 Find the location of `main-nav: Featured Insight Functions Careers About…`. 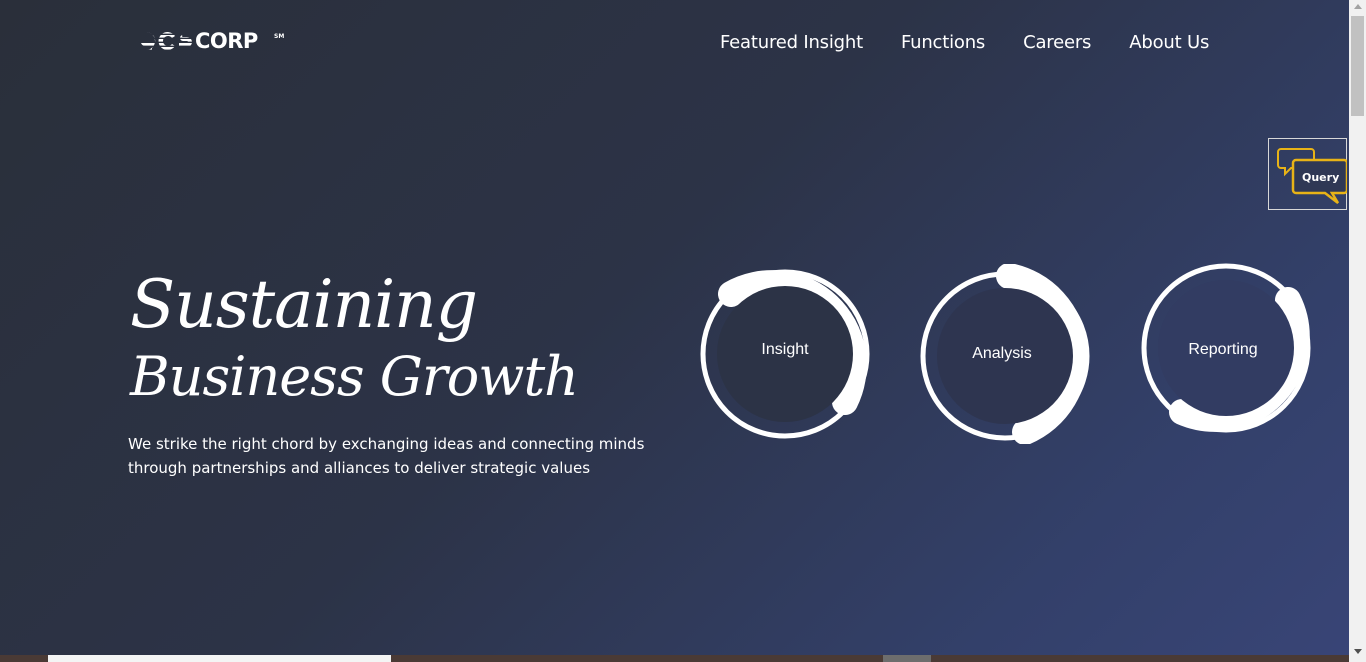

main-nav: Featured Insight Functions Careers About… is located at coordinates (964, 43).